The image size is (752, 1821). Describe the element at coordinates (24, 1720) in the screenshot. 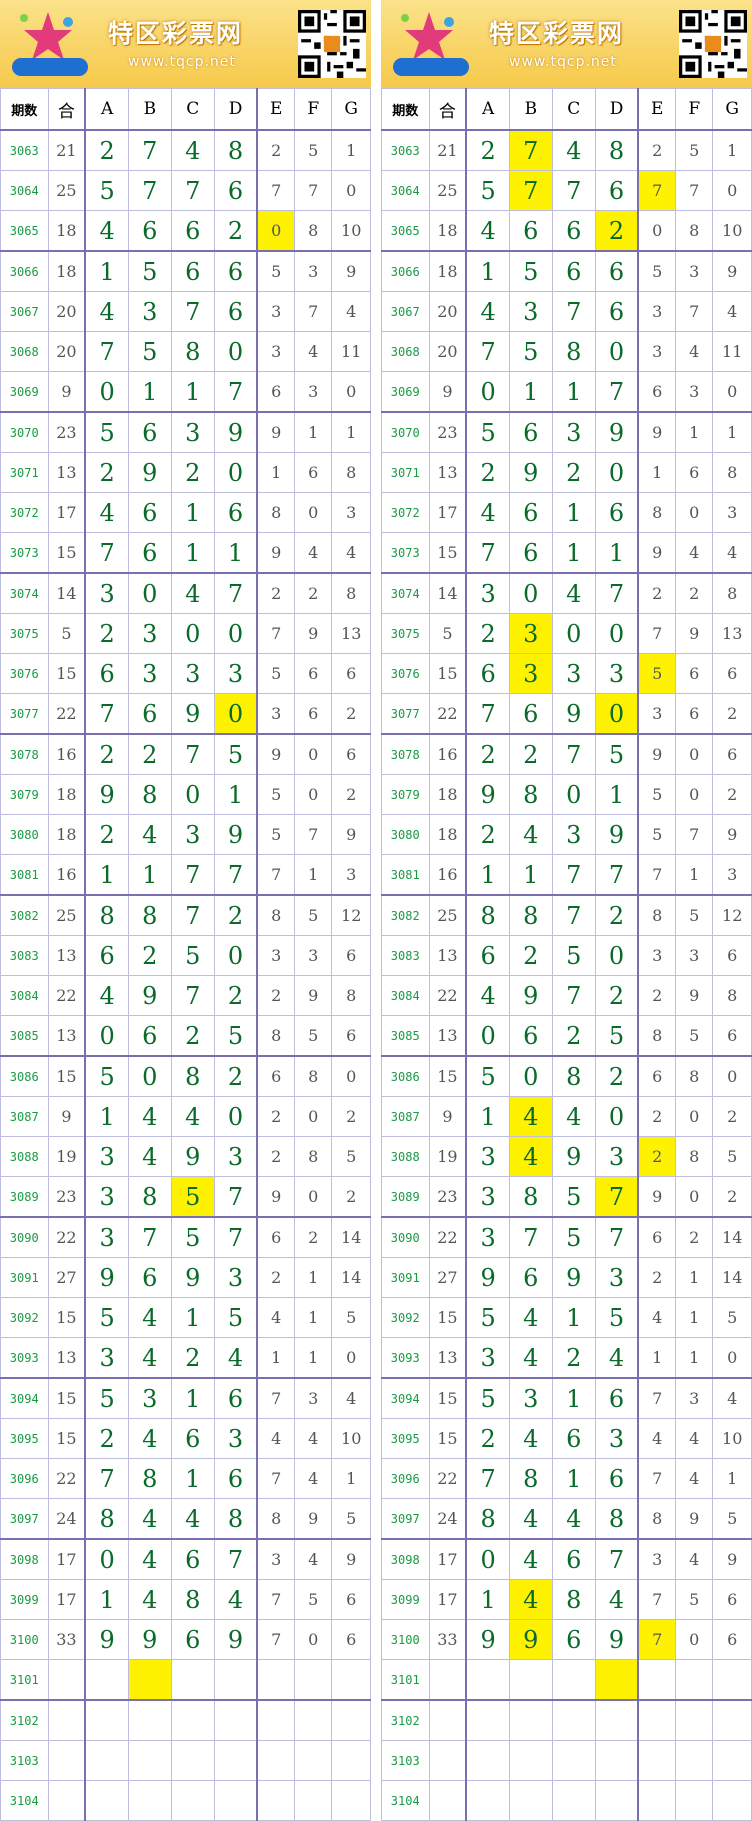

I see `issue-number: 3102` at that location.